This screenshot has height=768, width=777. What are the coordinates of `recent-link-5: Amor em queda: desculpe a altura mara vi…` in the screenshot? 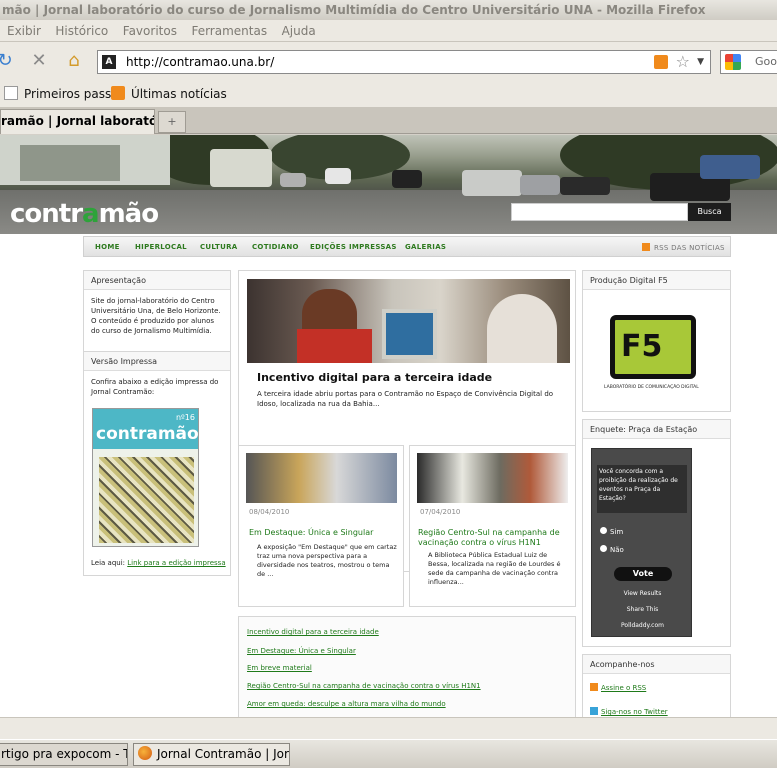 It's located at (346, 704).